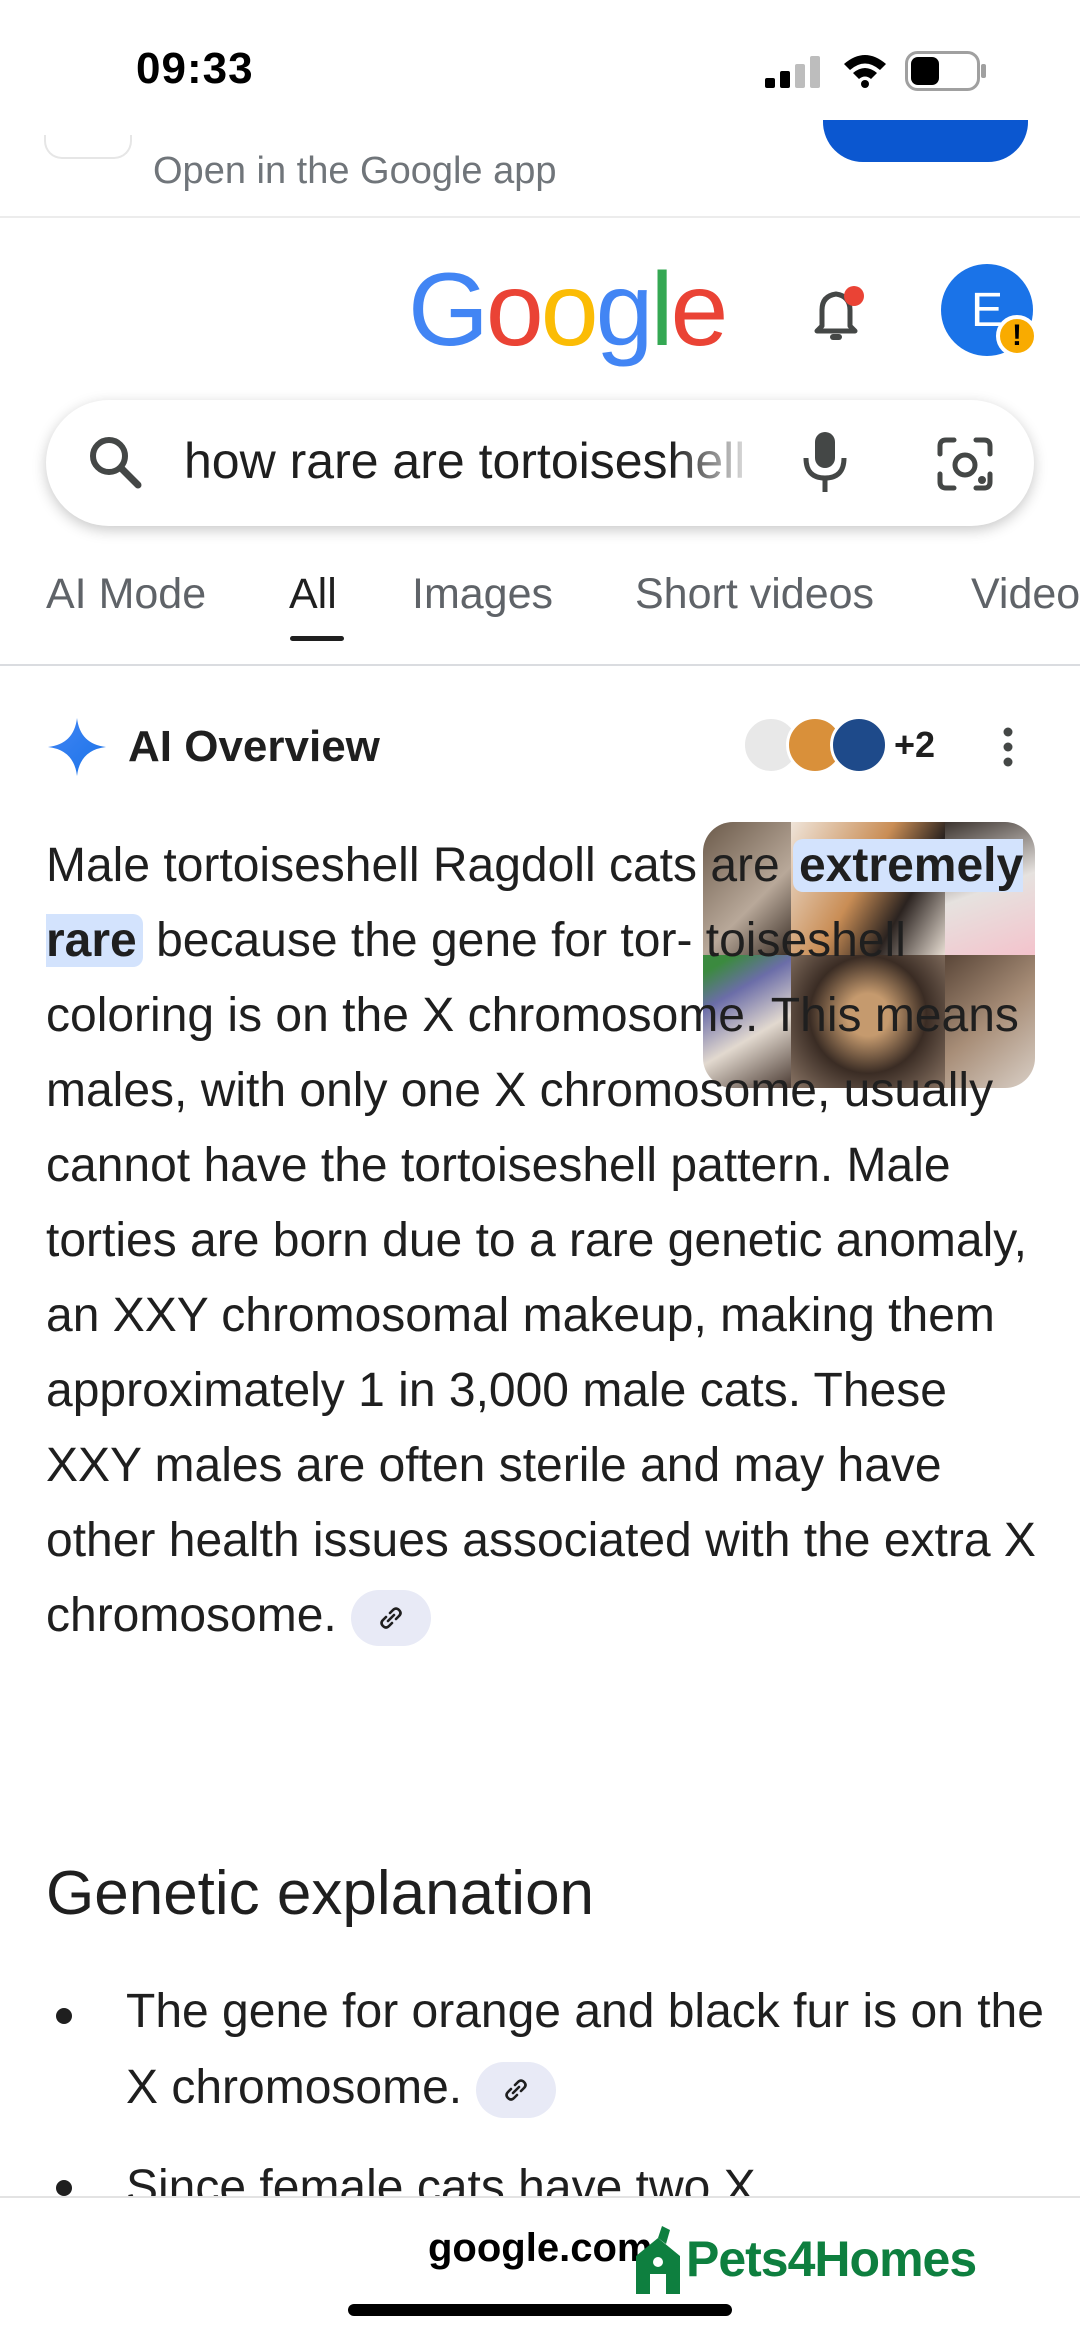 This screenshot has width=1080, height=2341. What do you see at coordinates (865, 71) in the screenshot?
I see `wifi-icon` at bounding box center [865, 71].